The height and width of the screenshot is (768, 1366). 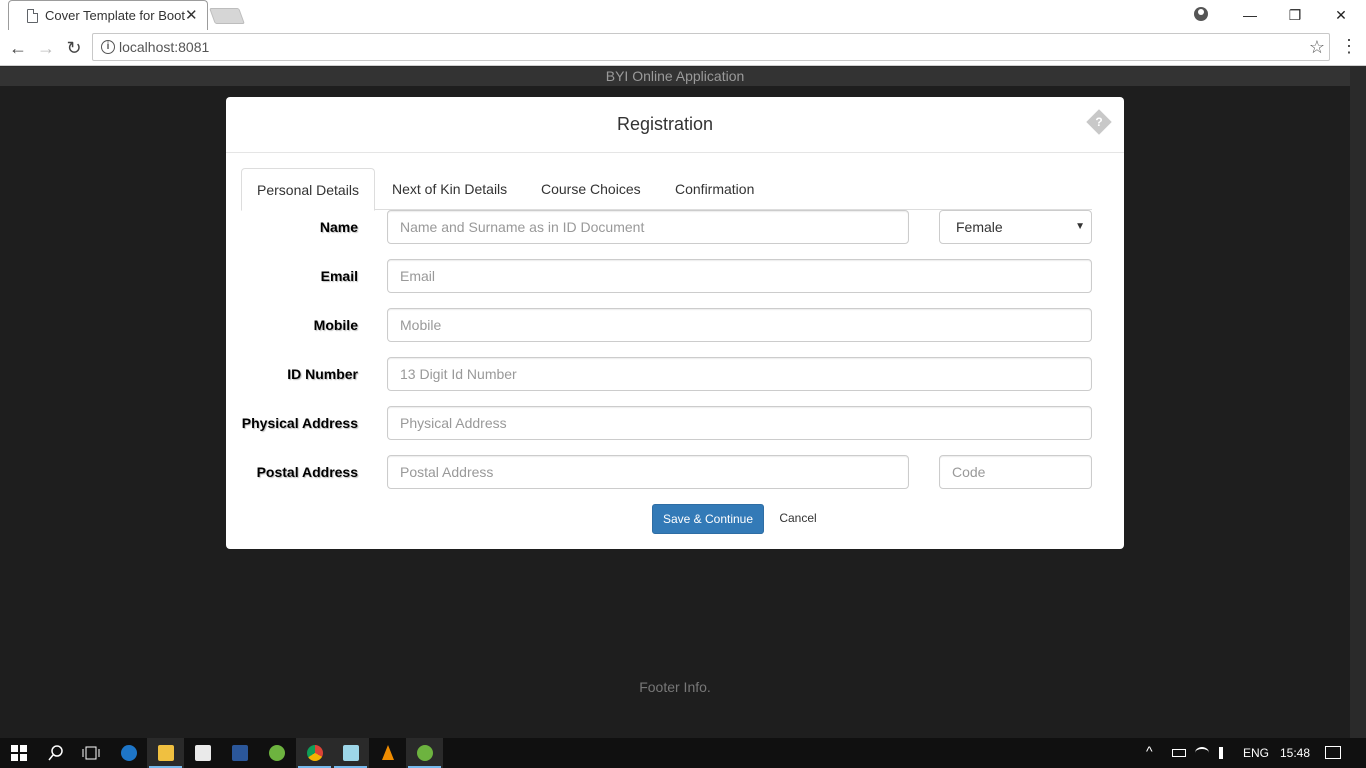 What do you see at coordinates (1015, 227) in the screenshot?
I see `gender-select: Female ▼` at bounding box center [1015, 227].